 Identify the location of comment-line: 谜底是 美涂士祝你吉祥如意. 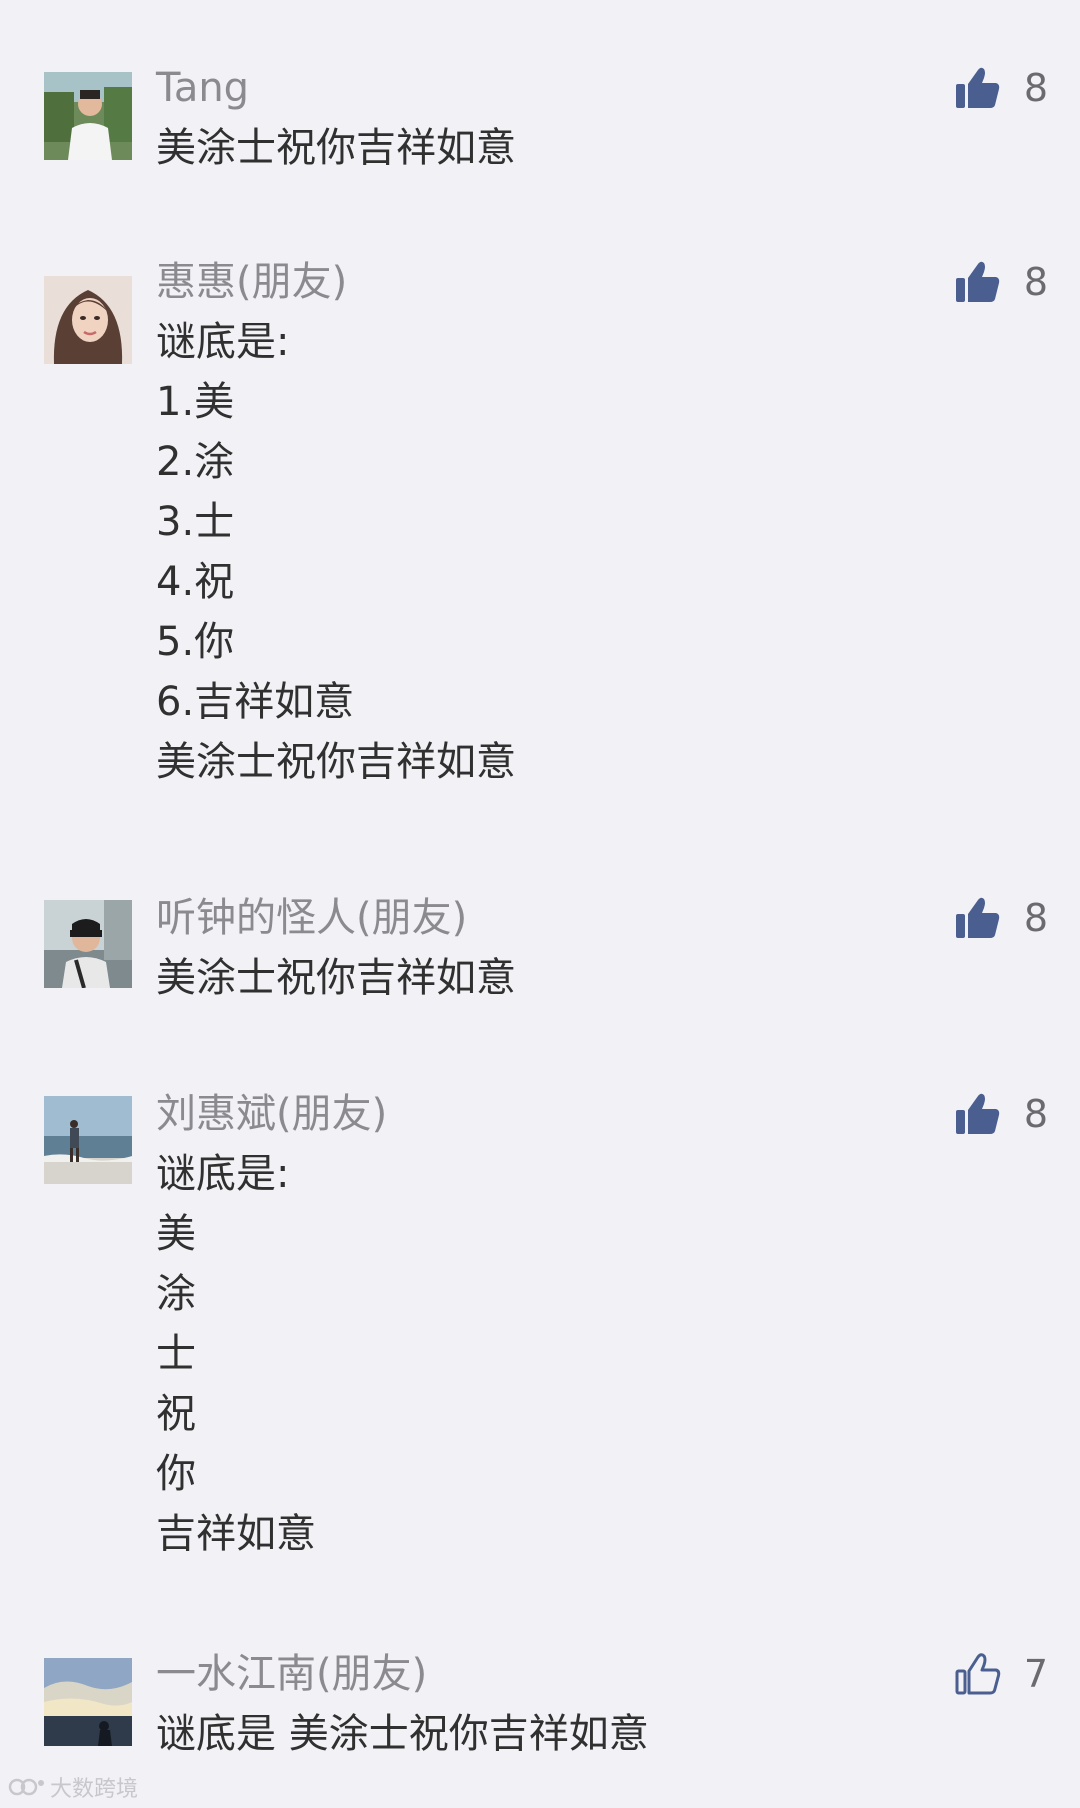
(402, 1734).